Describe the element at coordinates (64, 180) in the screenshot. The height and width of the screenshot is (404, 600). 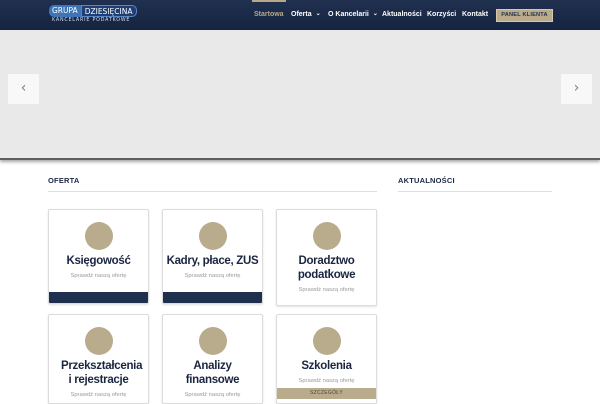
I see `offer-section-title: OFERTA` at that location.